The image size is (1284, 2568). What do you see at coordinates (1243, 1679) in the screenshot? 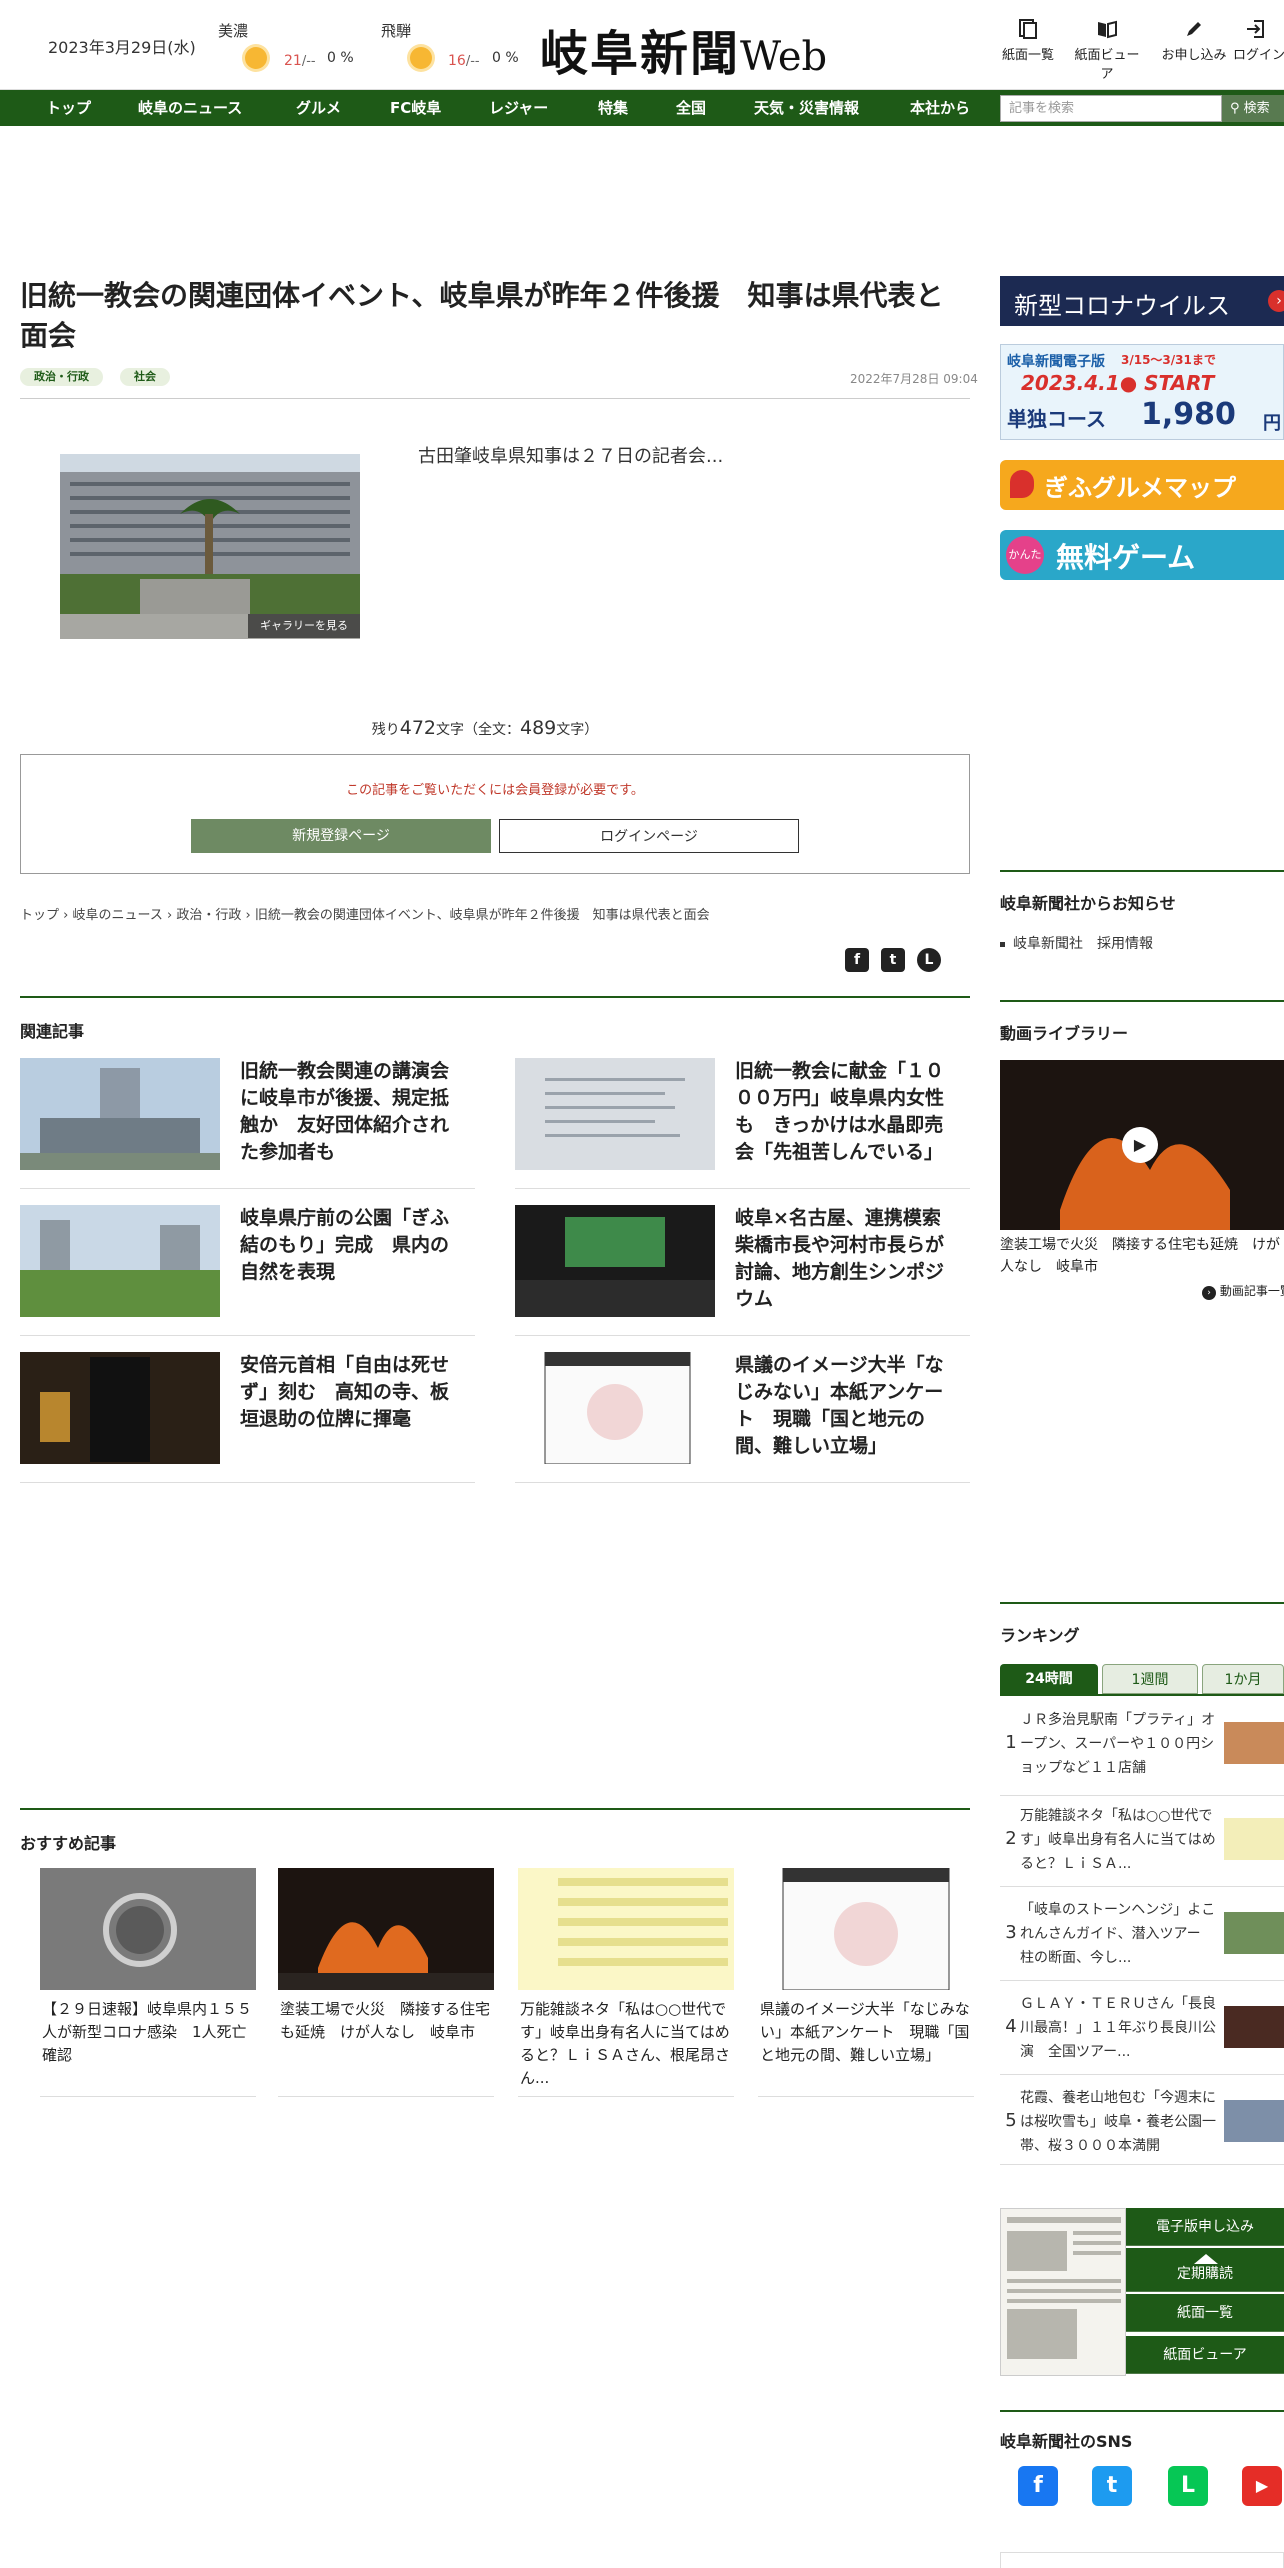
I see `ranking-tab-month: 1か月` at bounding box center [1243, 1679].